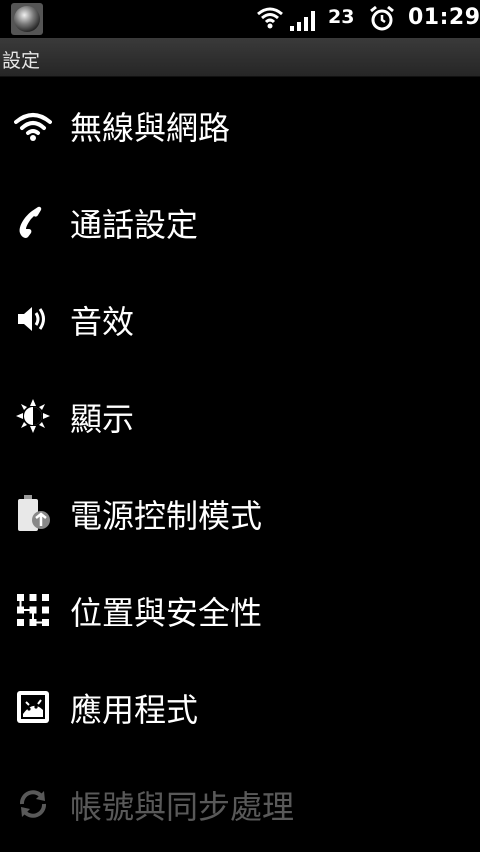 The width and height of the screenshot is (480, 852). What do you see at coordinates (102, 419) in the screenshot?
I see `settings-item-label: 顯示` at bounding box center [102, 419].